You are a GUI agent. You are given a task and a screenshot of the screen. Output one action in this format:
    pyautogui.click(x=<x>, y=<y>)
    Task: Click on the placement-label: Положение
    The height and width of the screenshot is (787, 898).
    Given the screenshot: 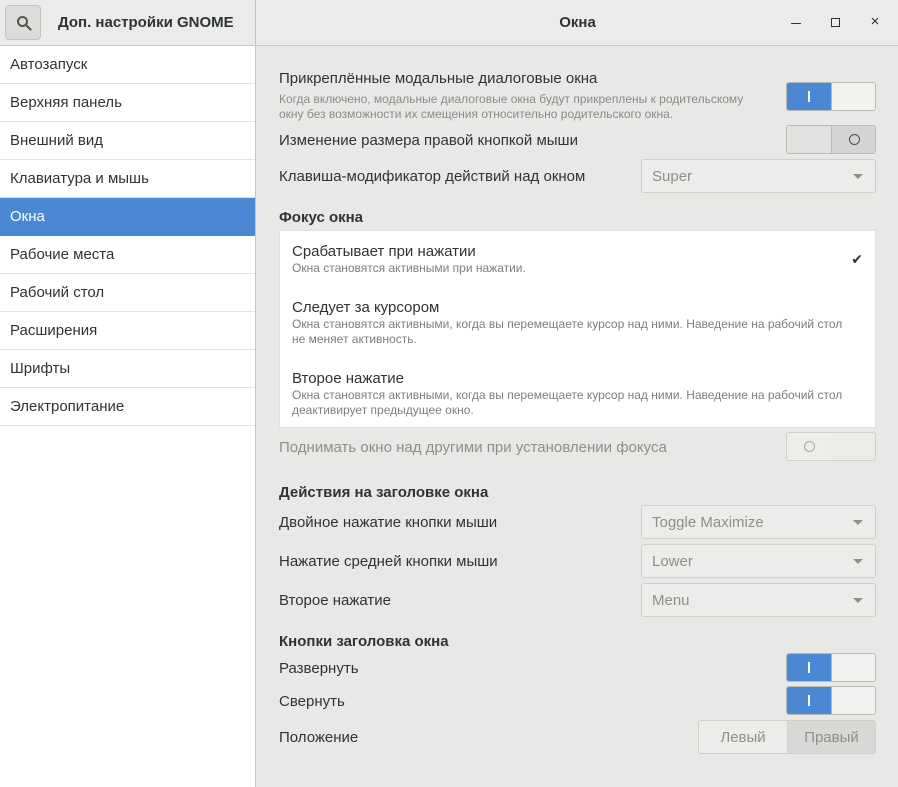 What is the action you would take?
    pyautogui.click(x=319, y=737)
    